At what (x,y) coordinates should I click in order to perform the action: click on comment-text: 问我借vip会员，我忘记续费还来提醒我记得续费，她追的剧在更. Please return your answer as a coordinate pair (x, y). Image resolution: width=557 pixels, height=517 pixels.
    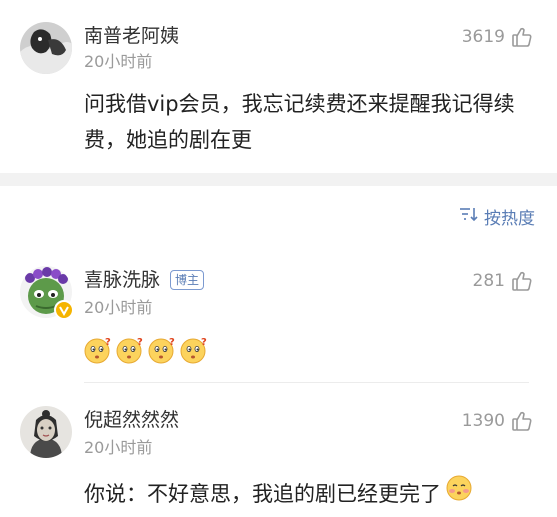
    Looking at the image, I should click on (299, 122).